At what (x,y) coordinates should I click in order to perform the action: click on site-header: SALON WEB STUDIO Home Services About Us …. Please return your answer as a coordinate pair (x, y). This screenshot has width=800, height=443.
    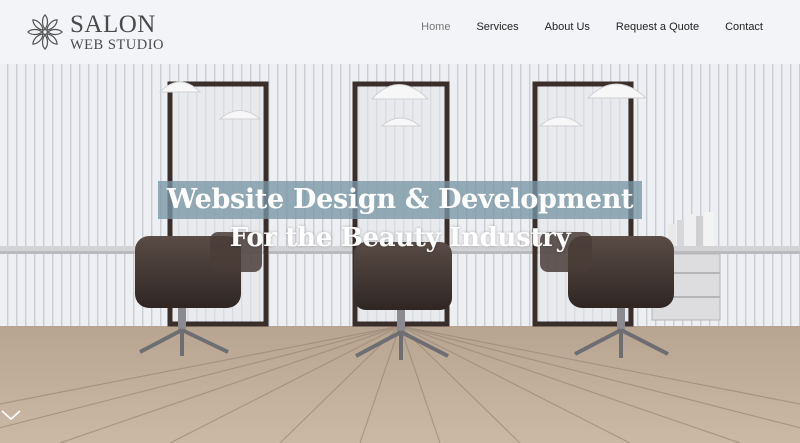
    Looking at the image, I should click on (400, 32).